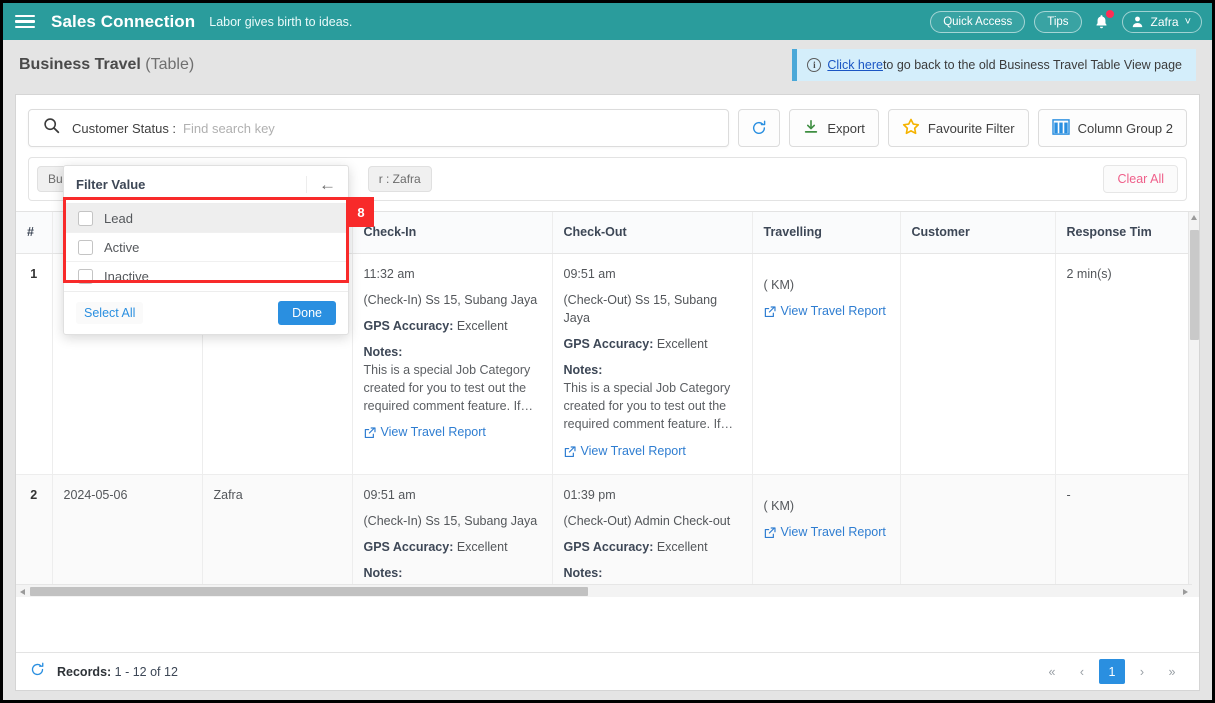 Image resolution: width=1215 pixels, height=703 pixels. What do you see at coordinates (389, 273) in the screenshot?
I see `check-in-time: 11:32 am` at bounding box center [389, 273].